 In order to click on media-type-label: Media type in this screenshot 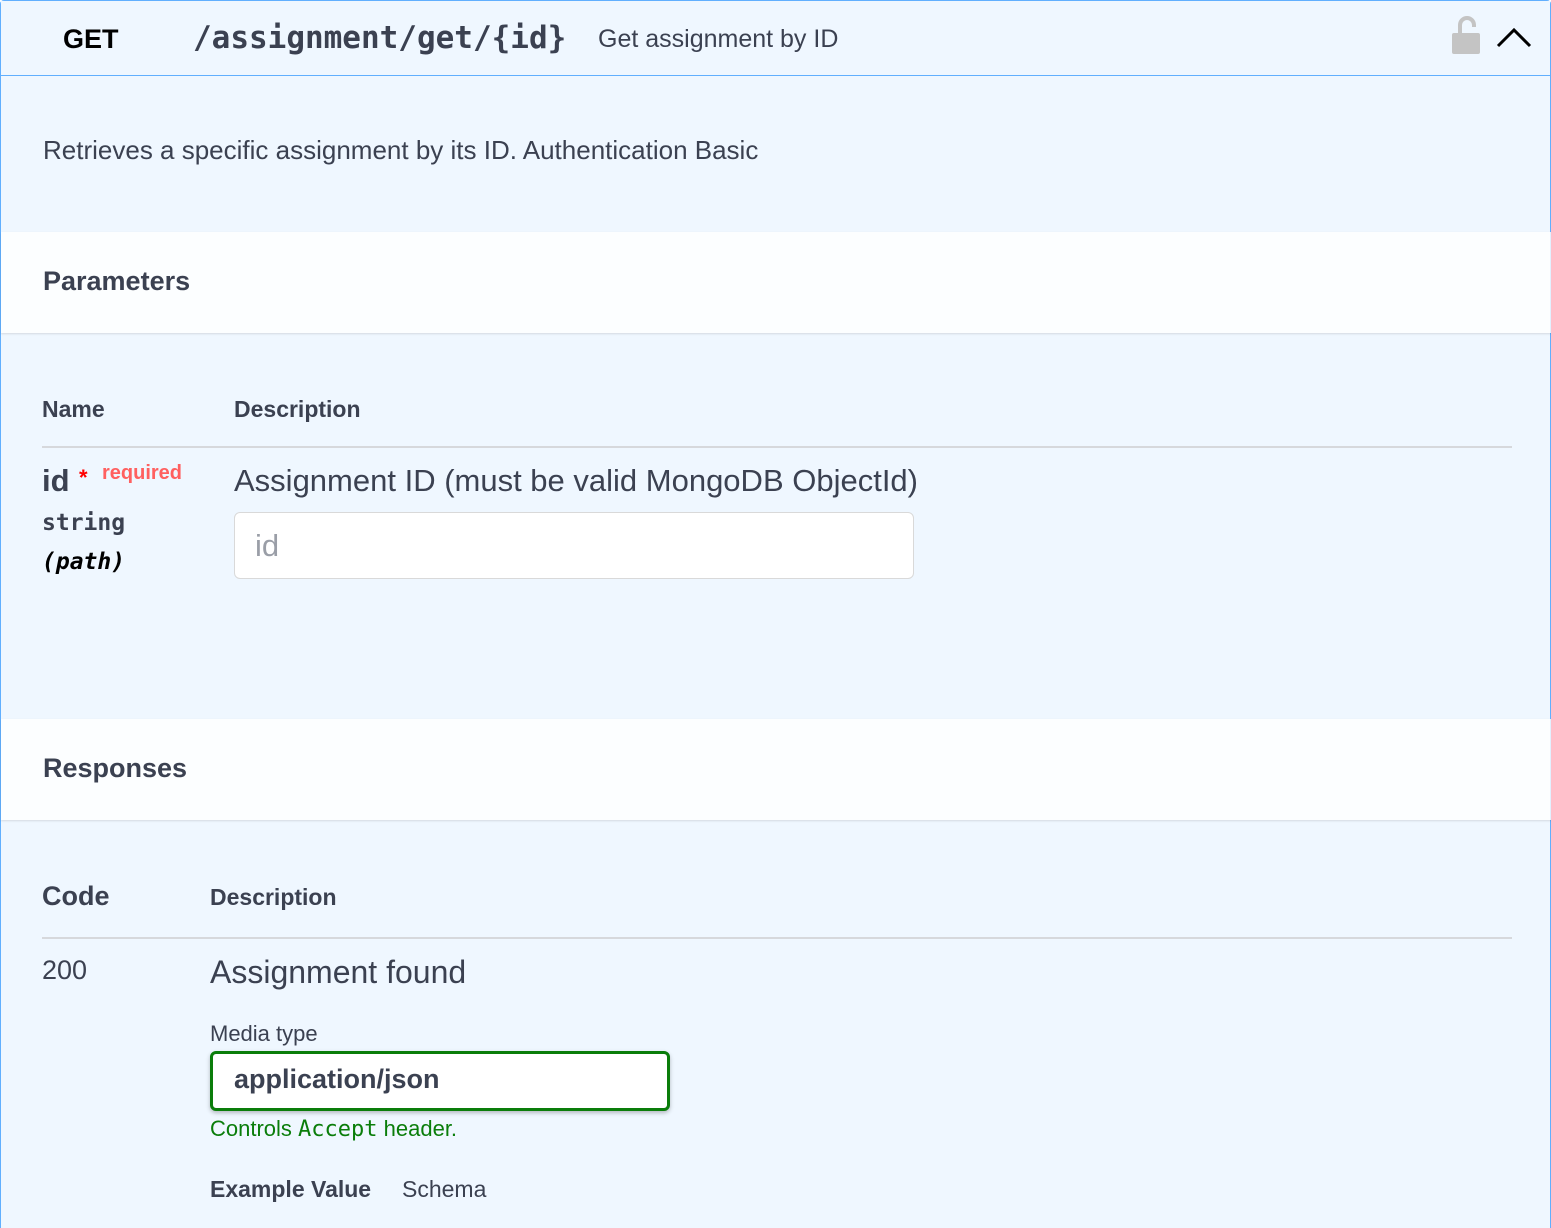, I will do `click(264, 1033)`.